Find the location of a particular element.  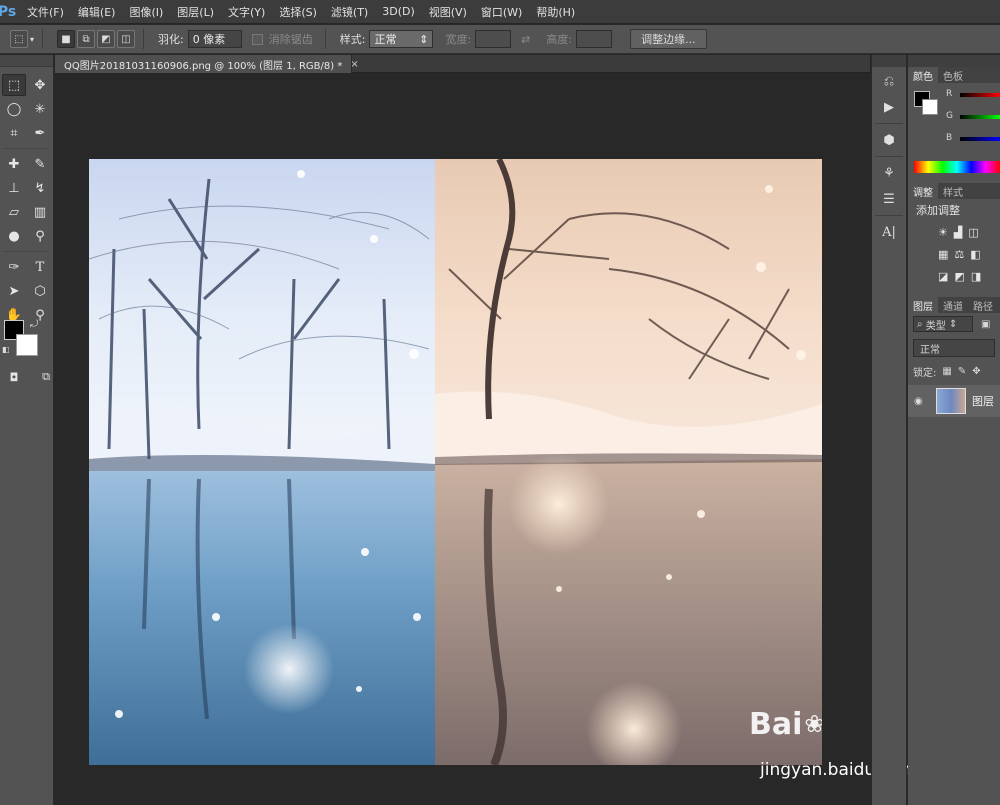

rect-marquee-tool-icon: ⬚ is located at coordinates (14, 85).